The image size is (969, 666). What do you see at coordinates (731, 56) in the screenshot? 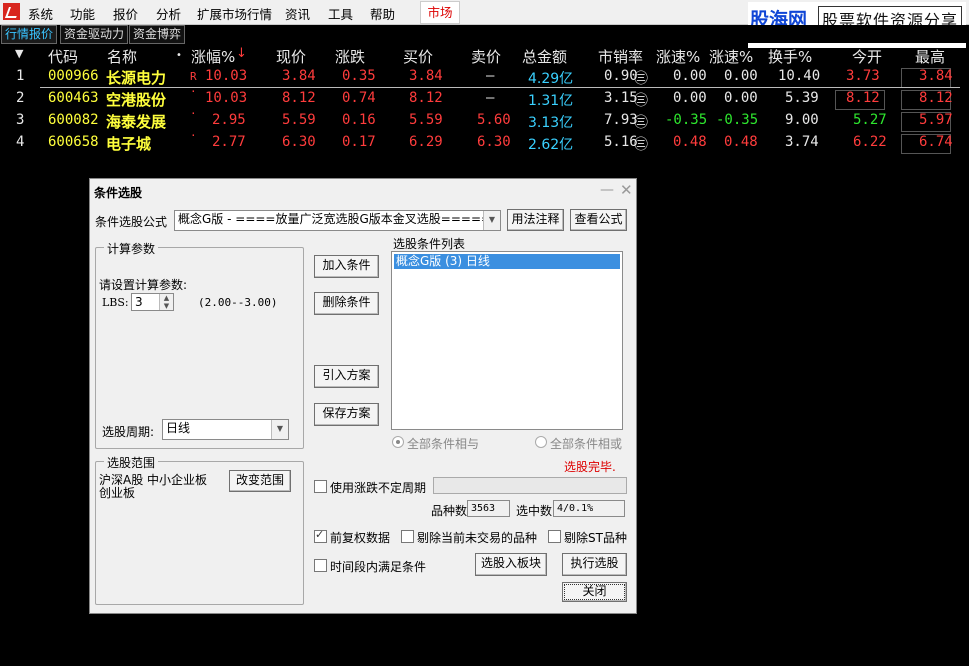
I see `header-speed2: 涨速%` at bounding box center [731, 56].